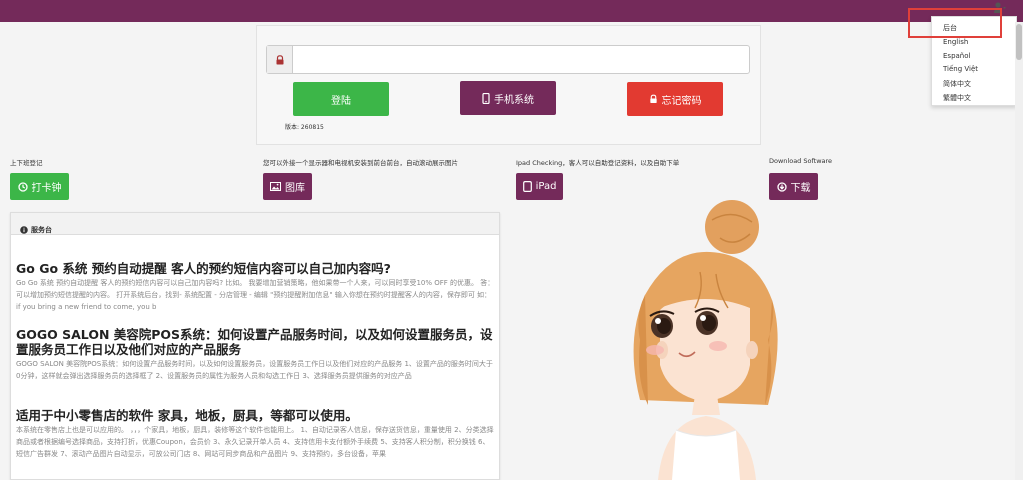 The width and height of the screenshot is (1023, 480). Describe the element at coordinates (801, 161) in the screenshot. I see `download-description: Download Software` at that location.